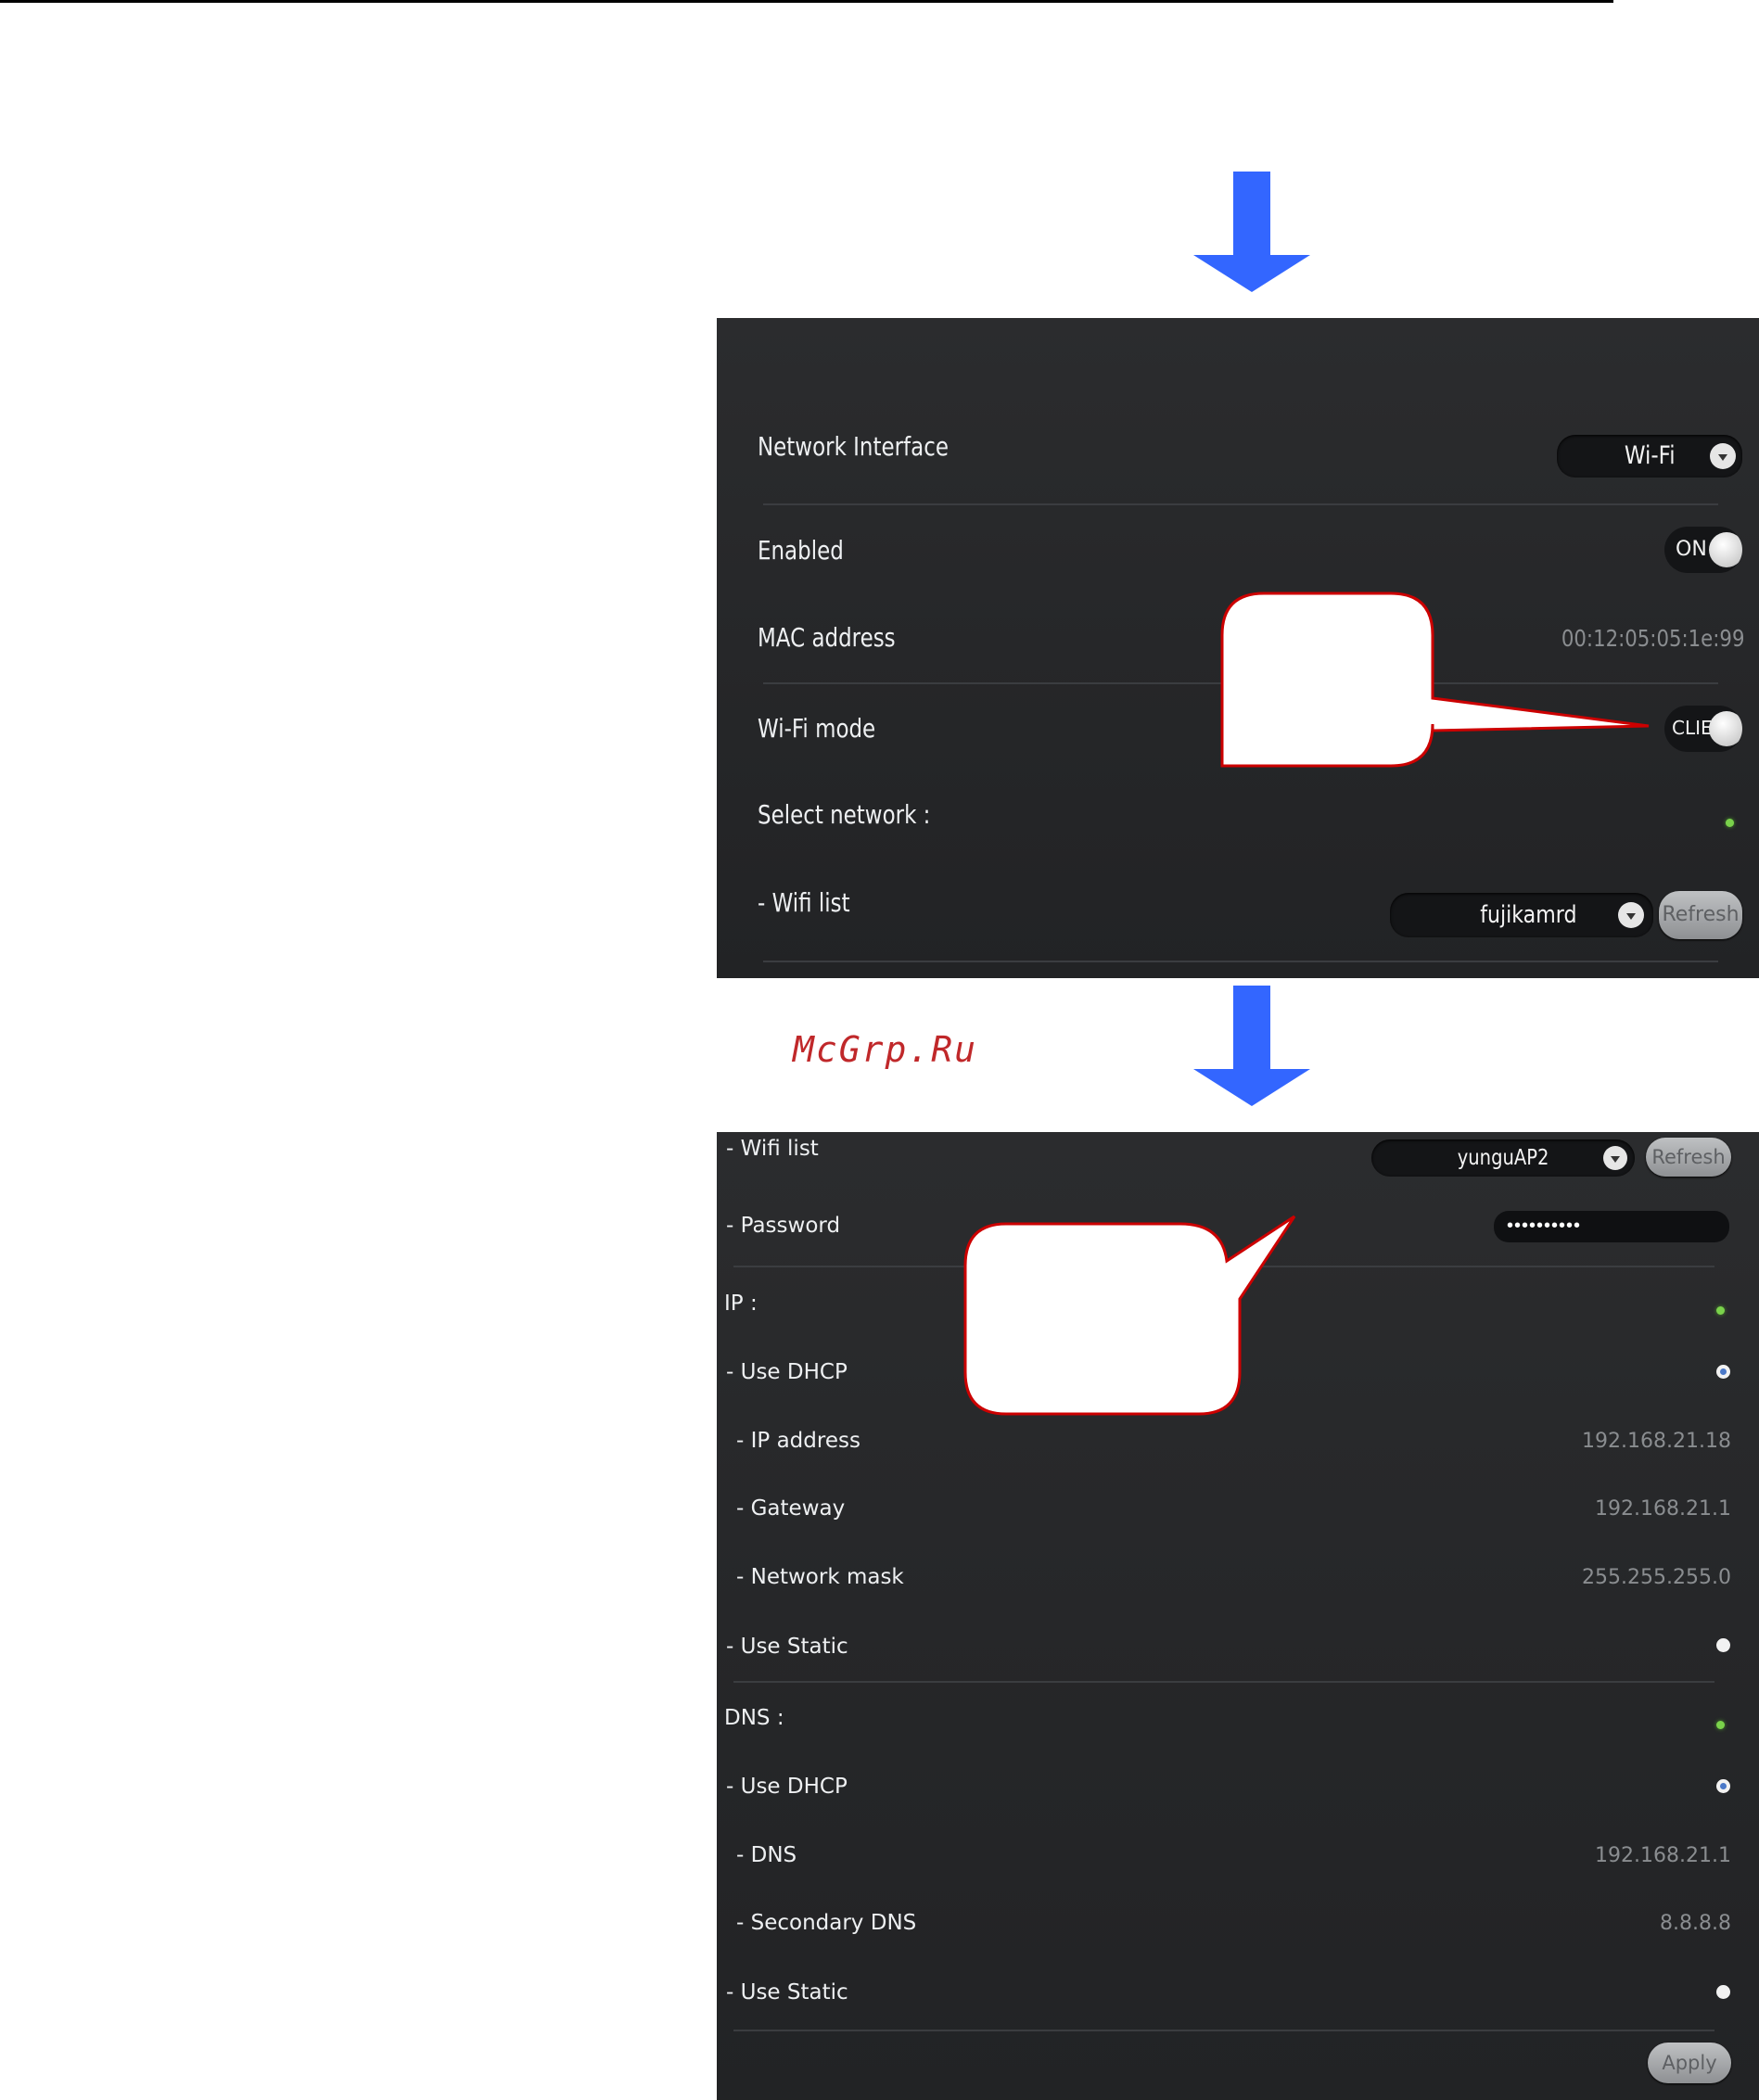  What do you see at coordinates (885, 1049) in the screenshot?
I see `watermark: McGrp.Ru` at bounding box center [885, 1049].